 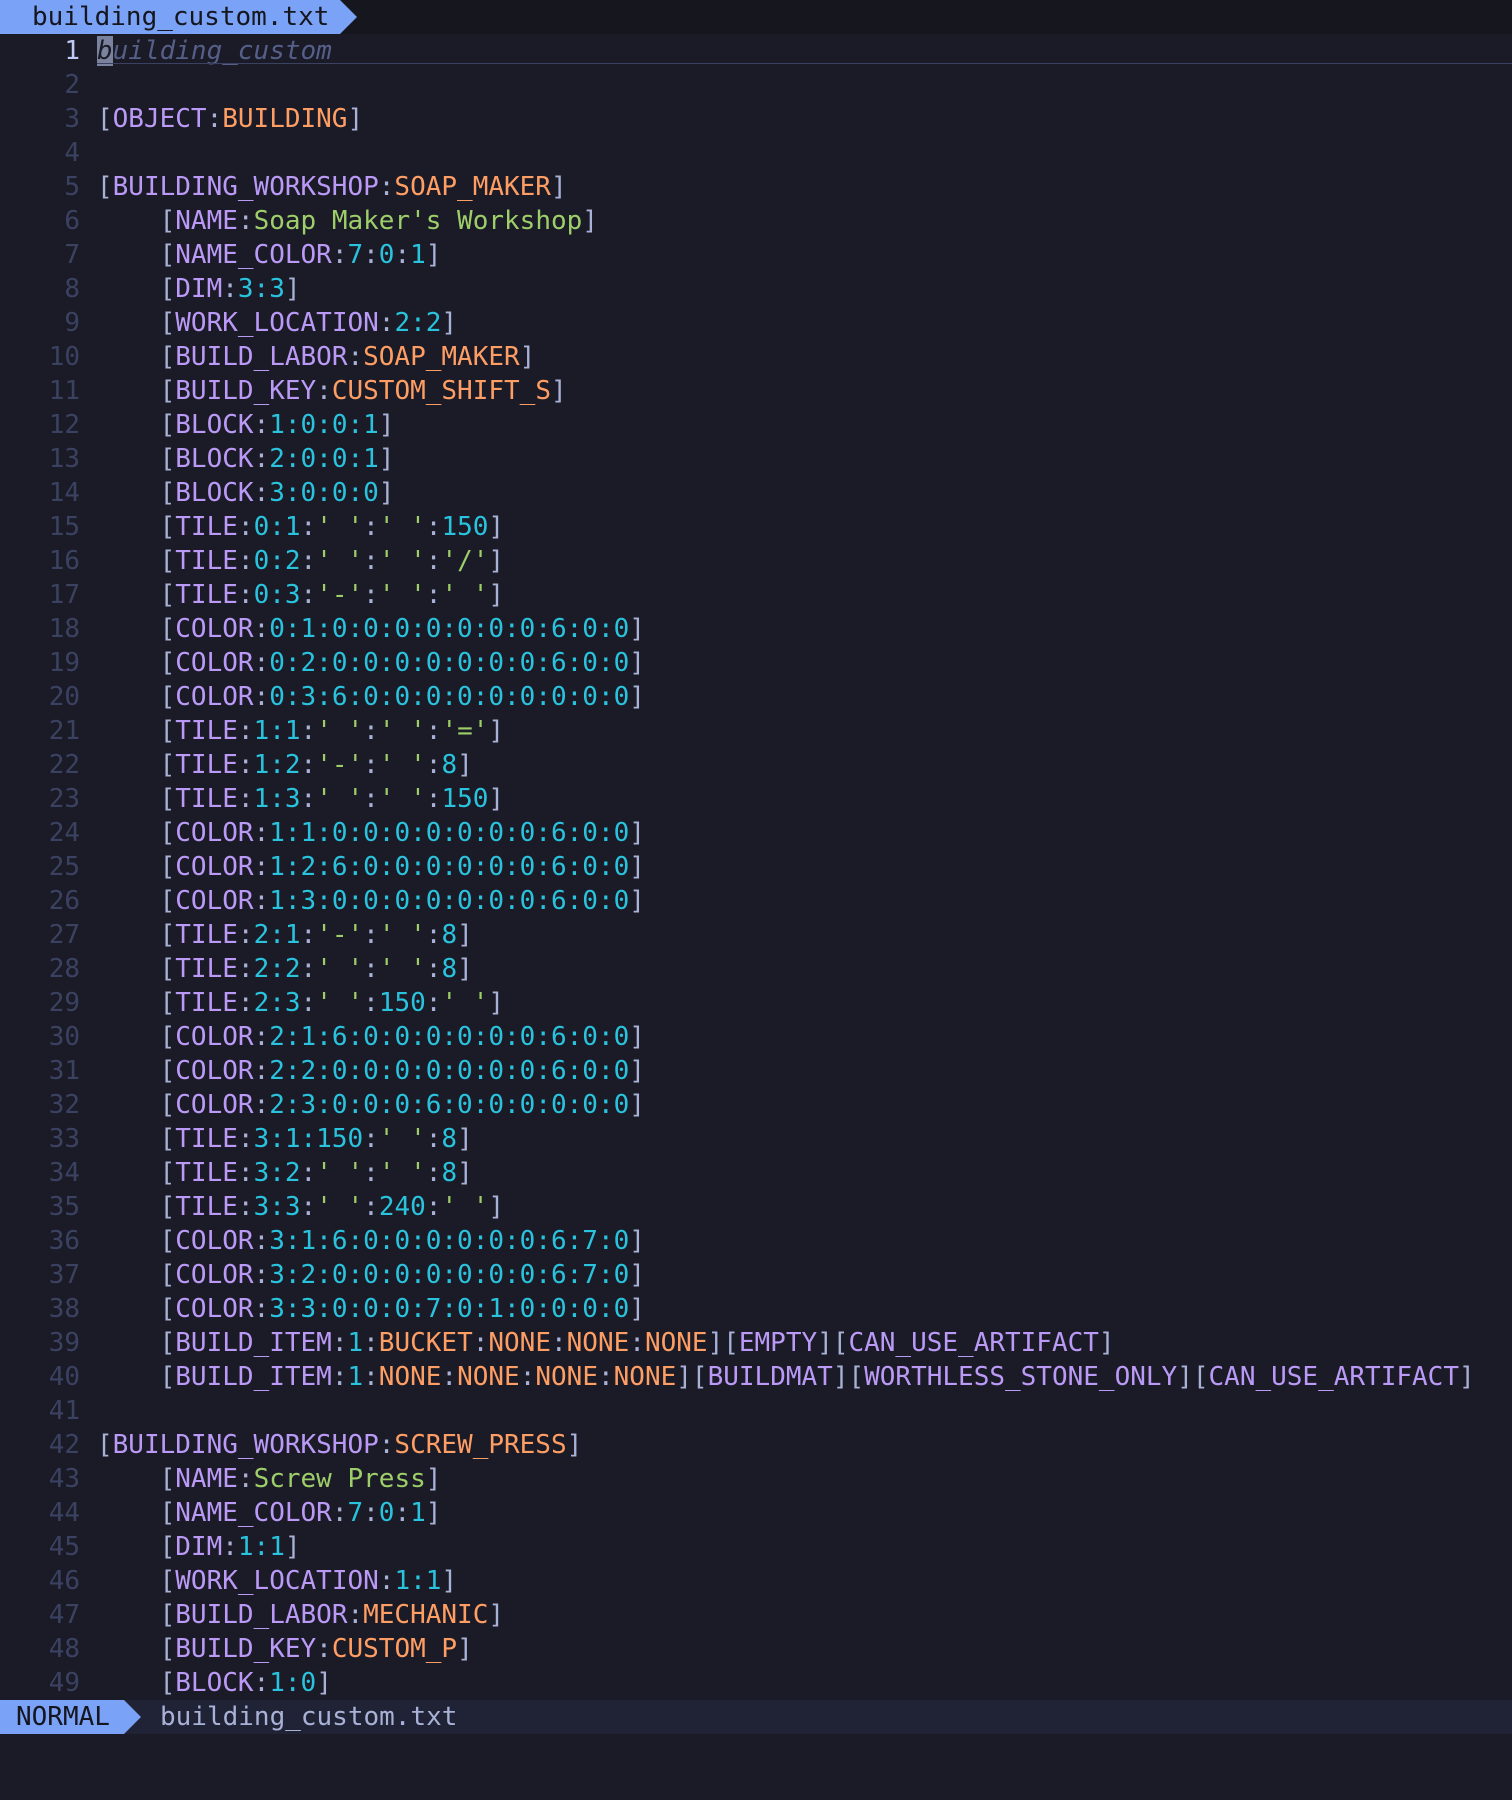 I want to click on token-num: 1, so click(x=355, y=1343).